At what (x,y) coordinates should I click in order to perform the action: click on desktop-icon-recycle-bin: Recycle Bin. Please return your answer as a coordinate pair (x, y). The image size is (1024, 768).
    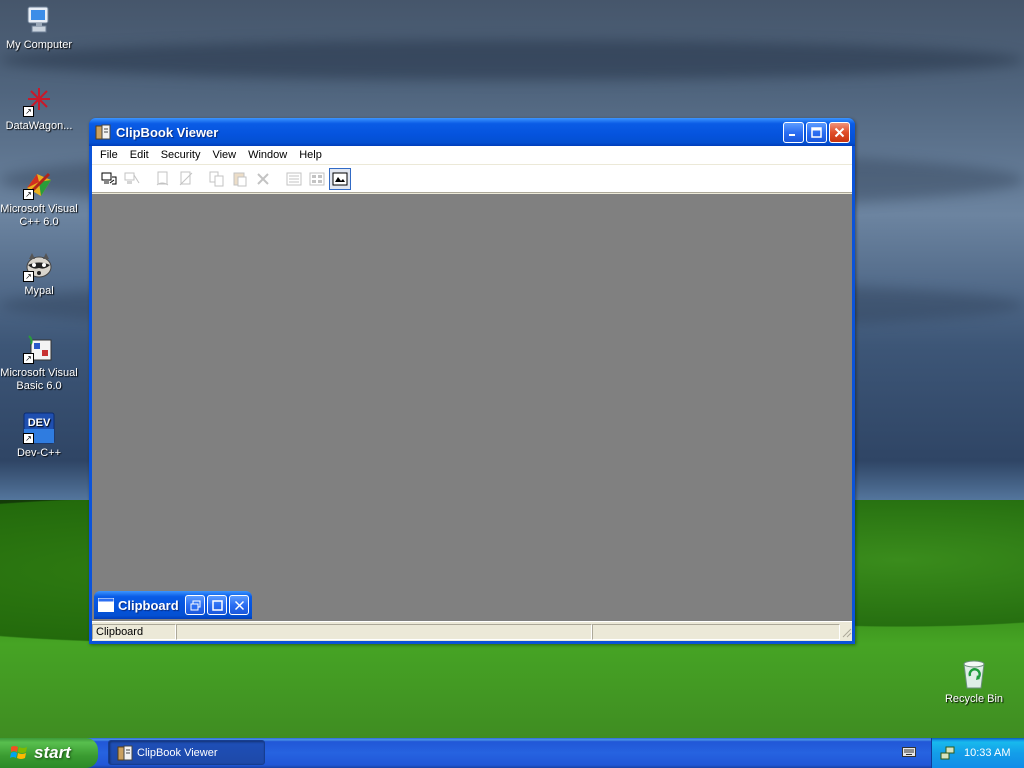
    Looking at the image, I should click on (974, 682).